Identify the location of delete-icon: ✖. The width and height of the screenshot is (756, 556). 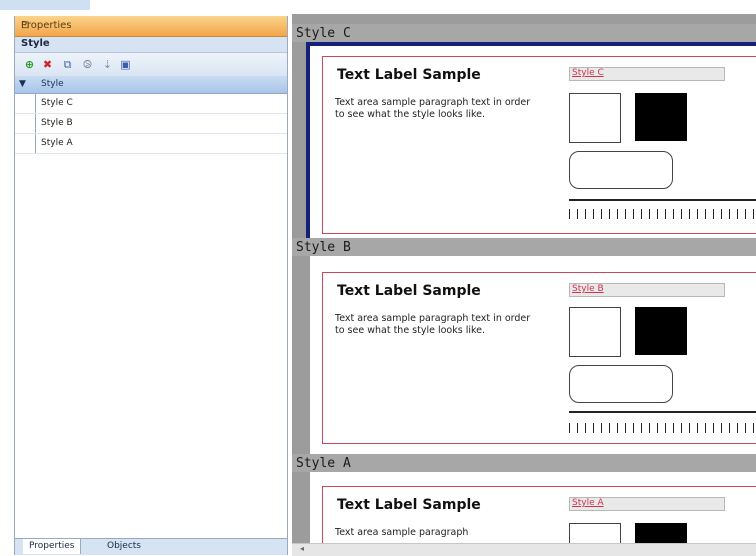
(47, 64).